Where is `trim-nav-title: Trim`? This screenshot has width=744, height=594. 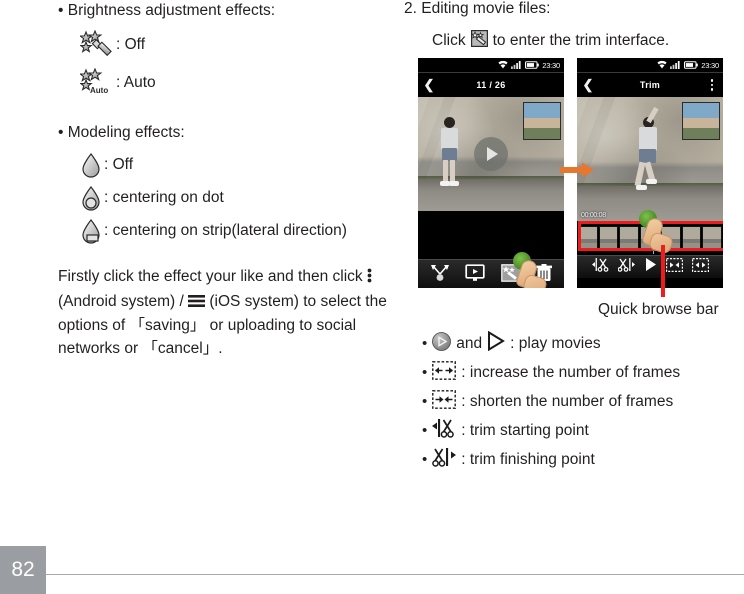
trim-nav-title: Trim is located at coordinates (650, 85).